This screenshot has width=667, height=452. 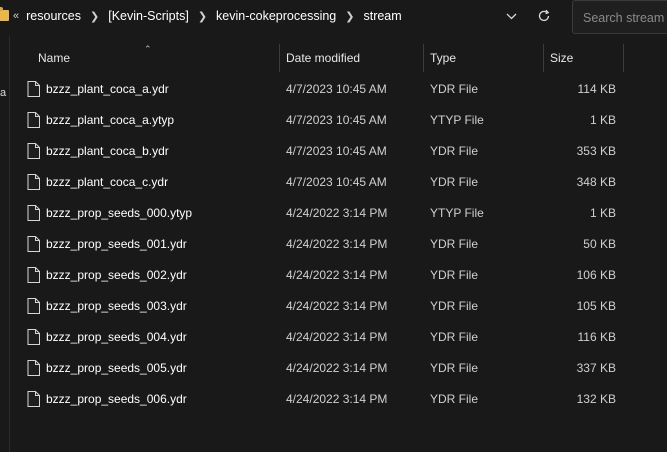 What do you see at coordinates (119, 213) in the screenshot?
I see `file-name: bzzz_prop_seeds_000.ytyp` at bounding box center [119, 213].